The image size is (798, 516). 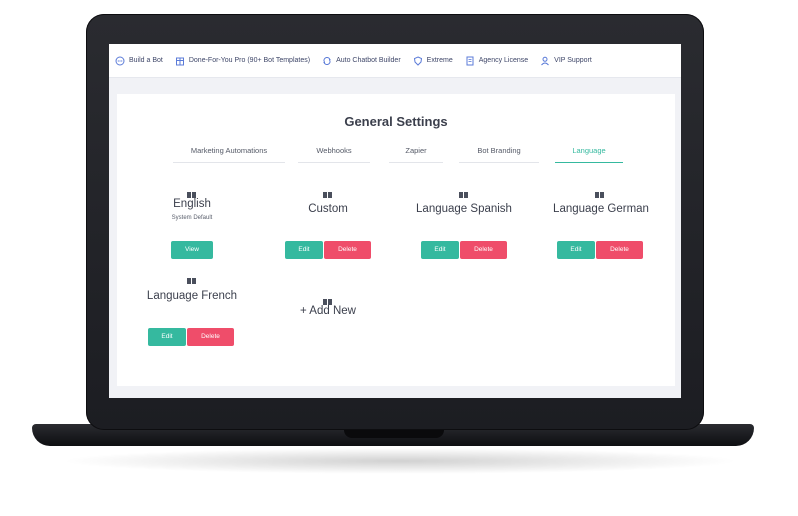 What do you see at coordinates (192, 218) in the screenshot?
I see `language-subtitle: System Default` at bounding box center [192, 218].